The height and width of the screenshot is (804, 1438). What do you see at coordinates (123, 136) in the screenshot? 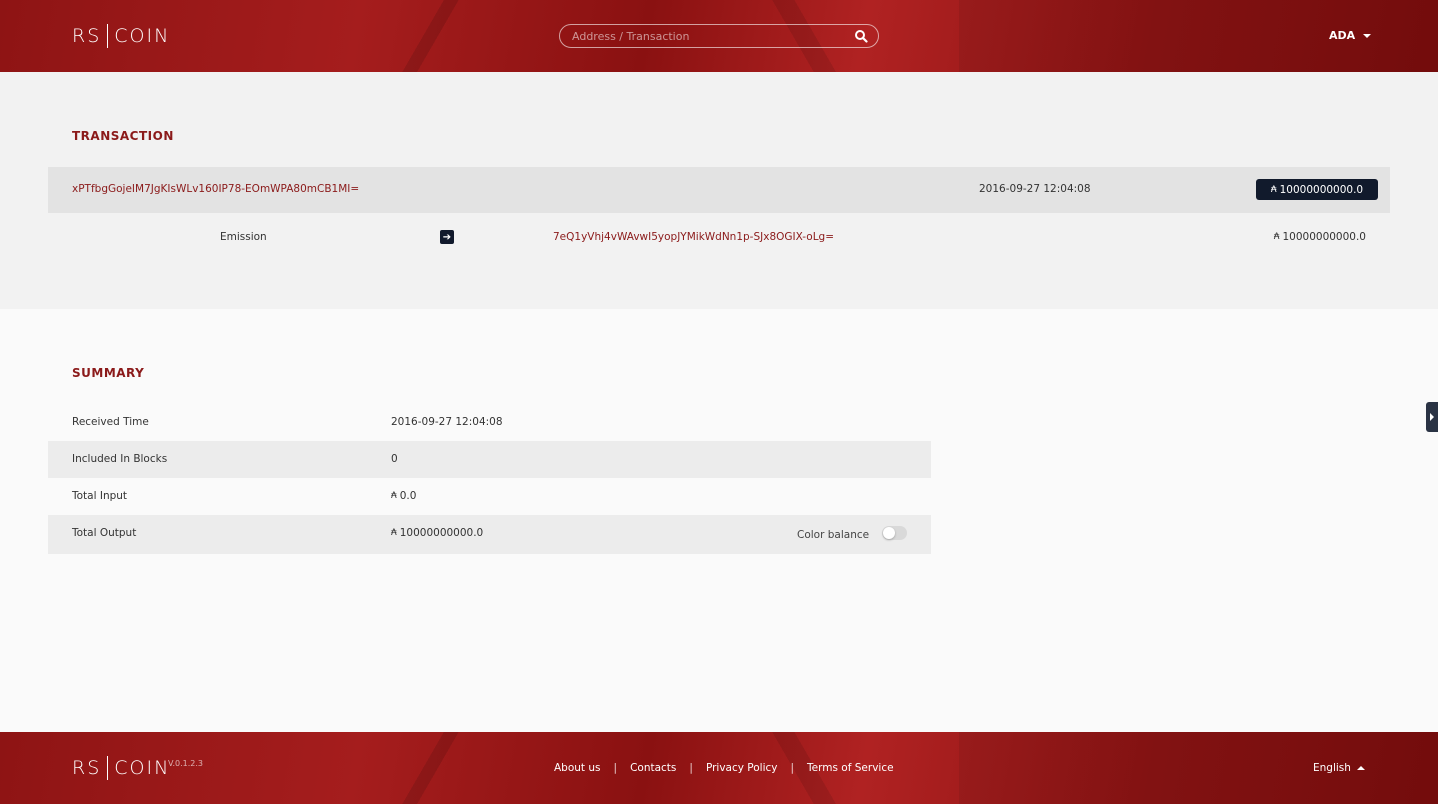
I see `transaction-title: TRANSACTION` at bounding box center [123, 136].